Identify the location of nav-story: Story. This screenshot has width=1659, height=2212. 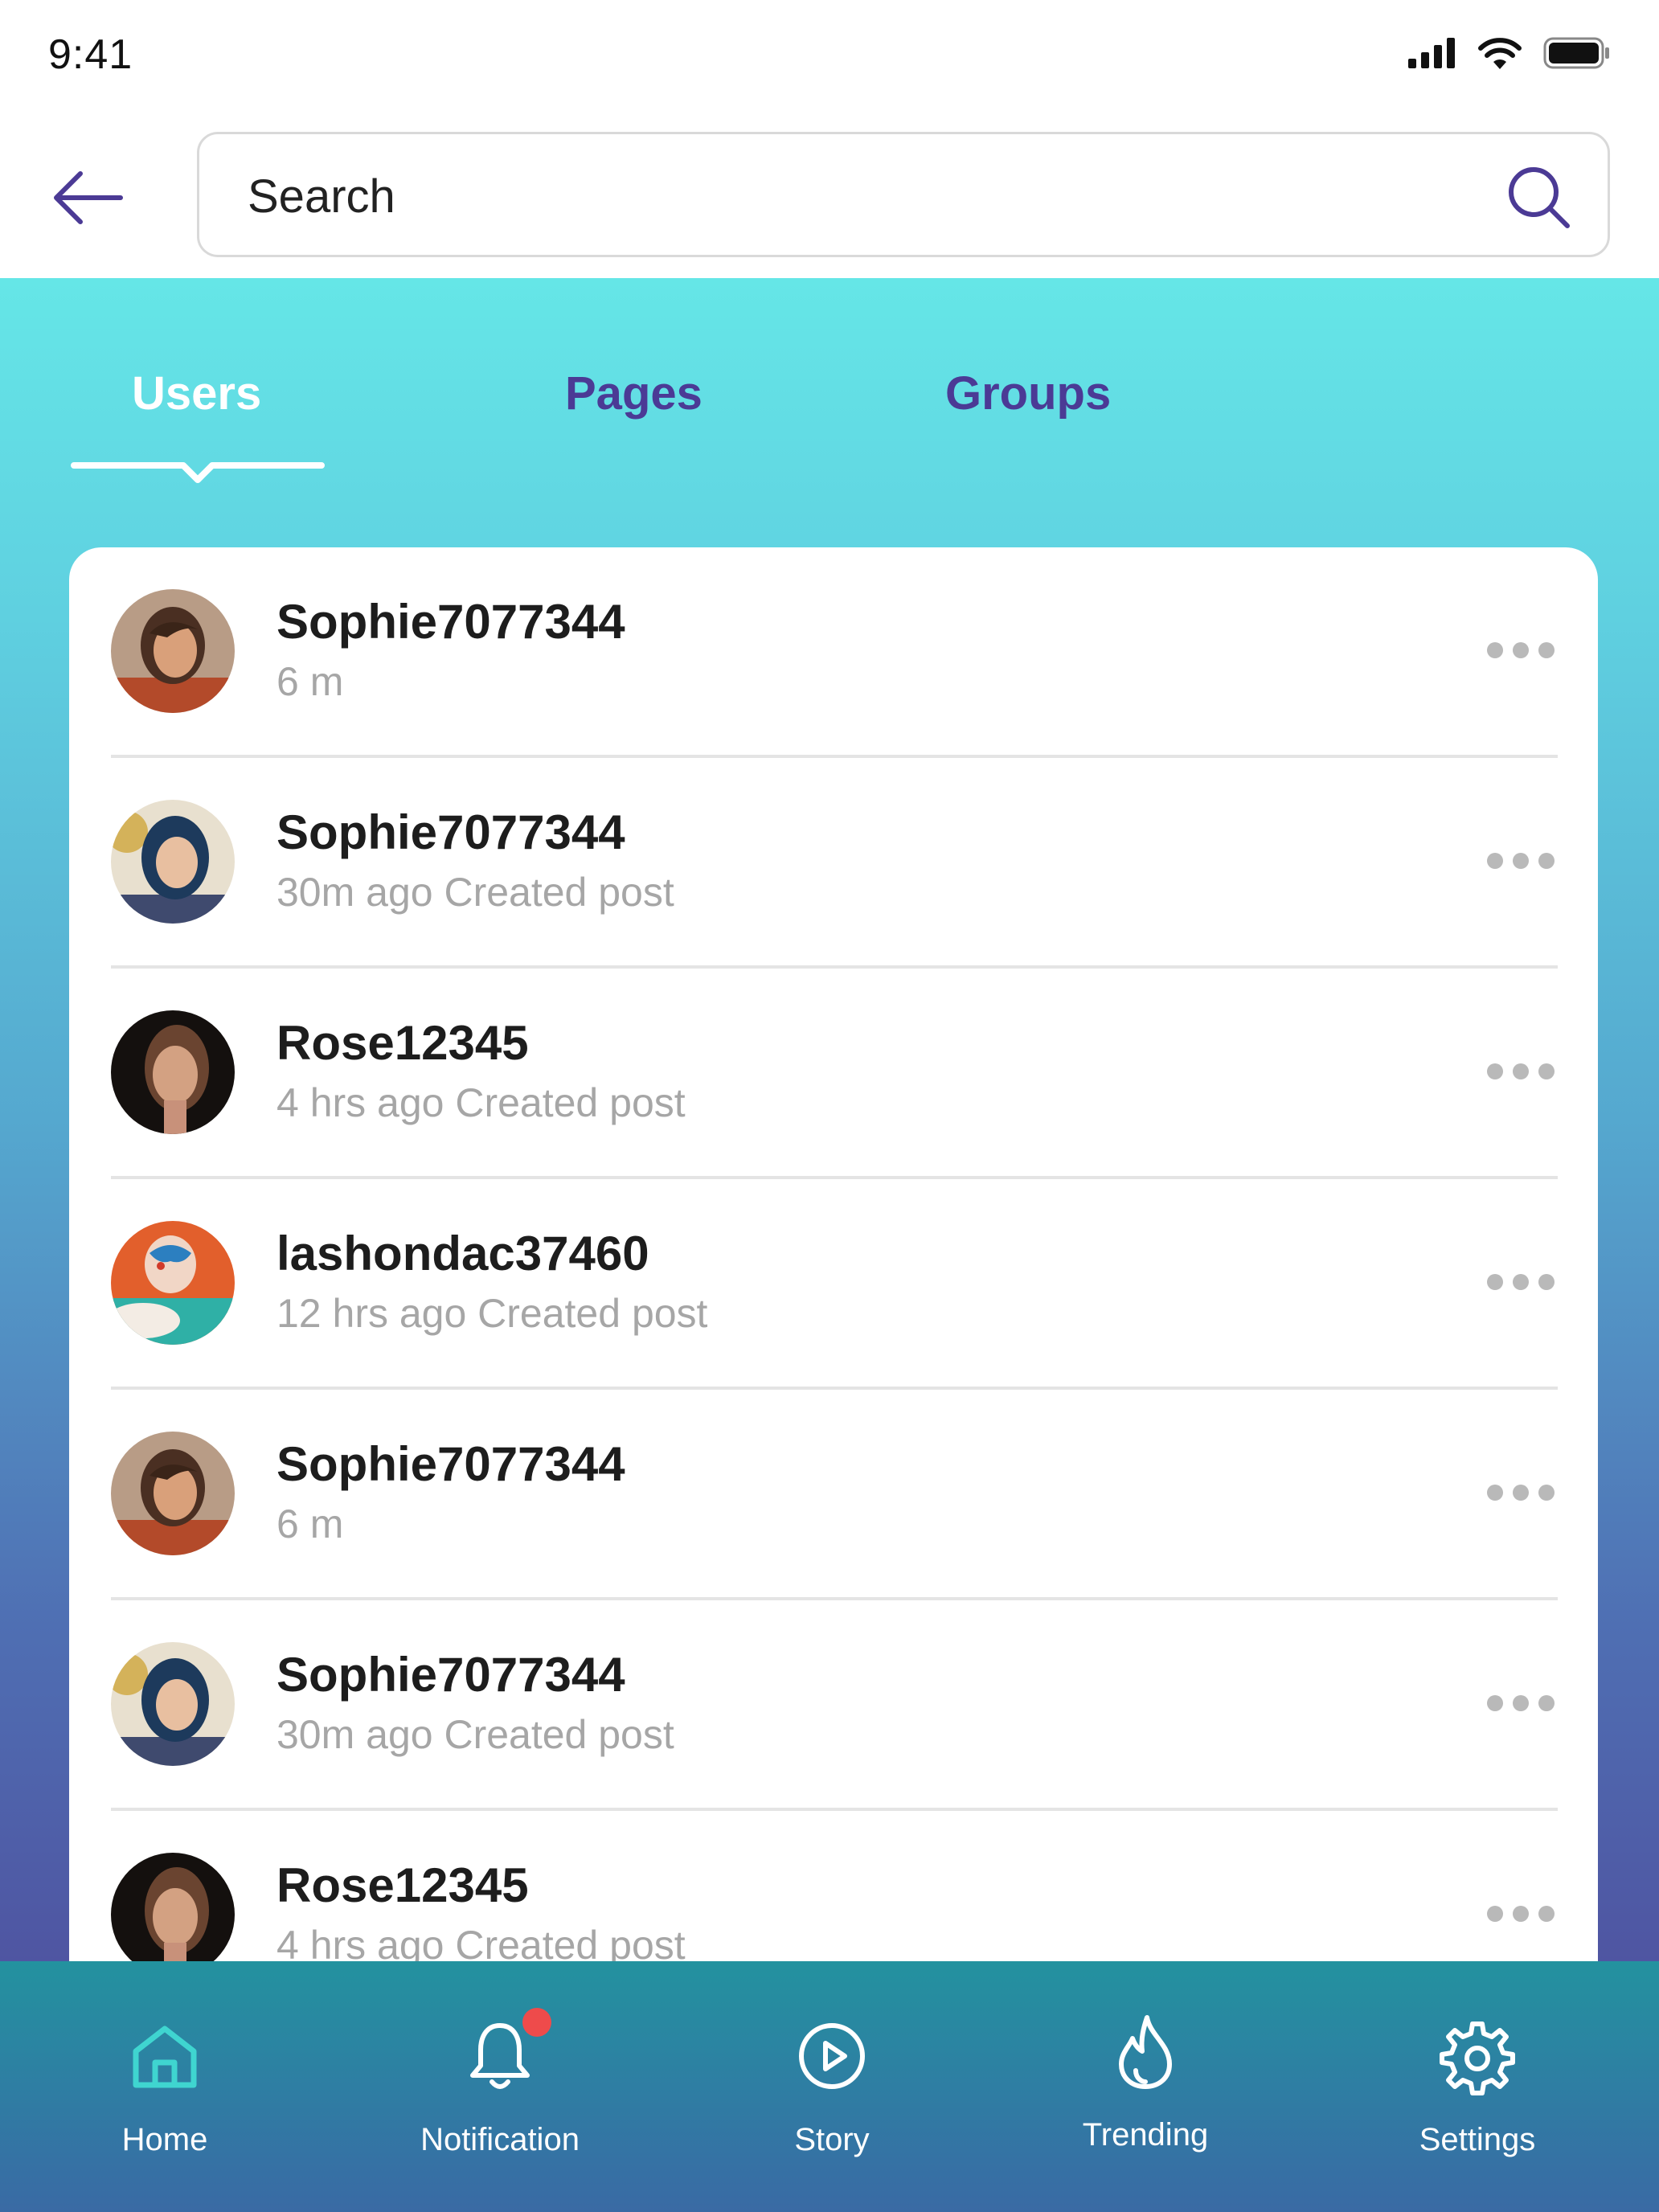
(831, 2086).